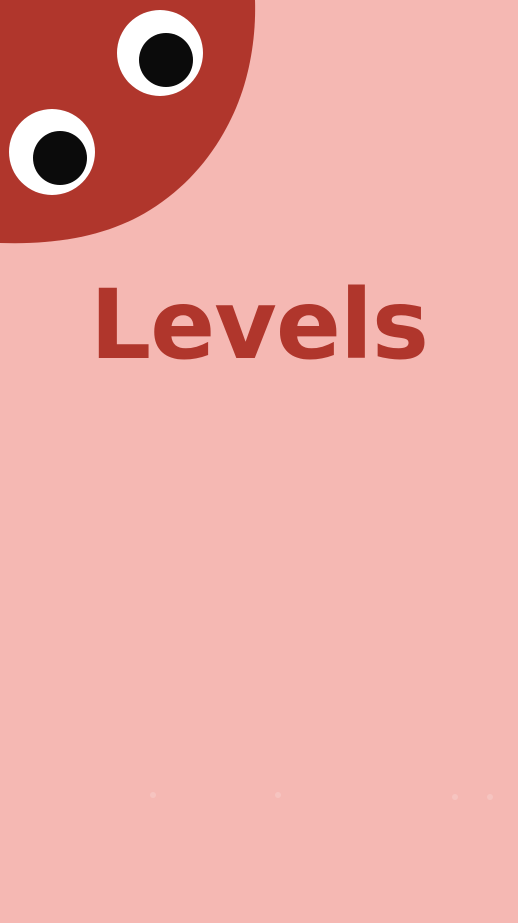  What do you see at coordinates (160, 53) in the screenshot?
I see `eye-upper` at bounding box center [160, 53].